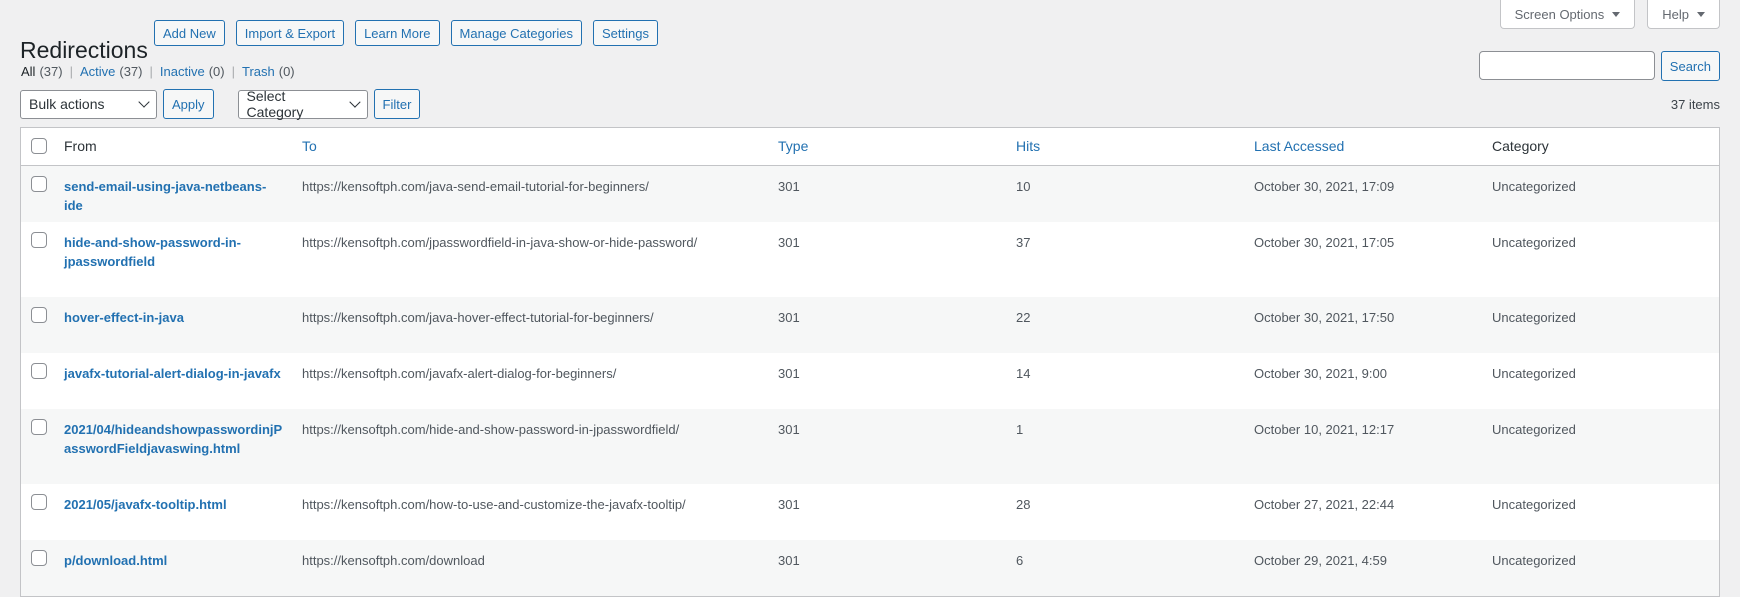 The height and width of the screenshot is (597, 1740). I want to click on help-toggle: Help, so click(1683, 14).